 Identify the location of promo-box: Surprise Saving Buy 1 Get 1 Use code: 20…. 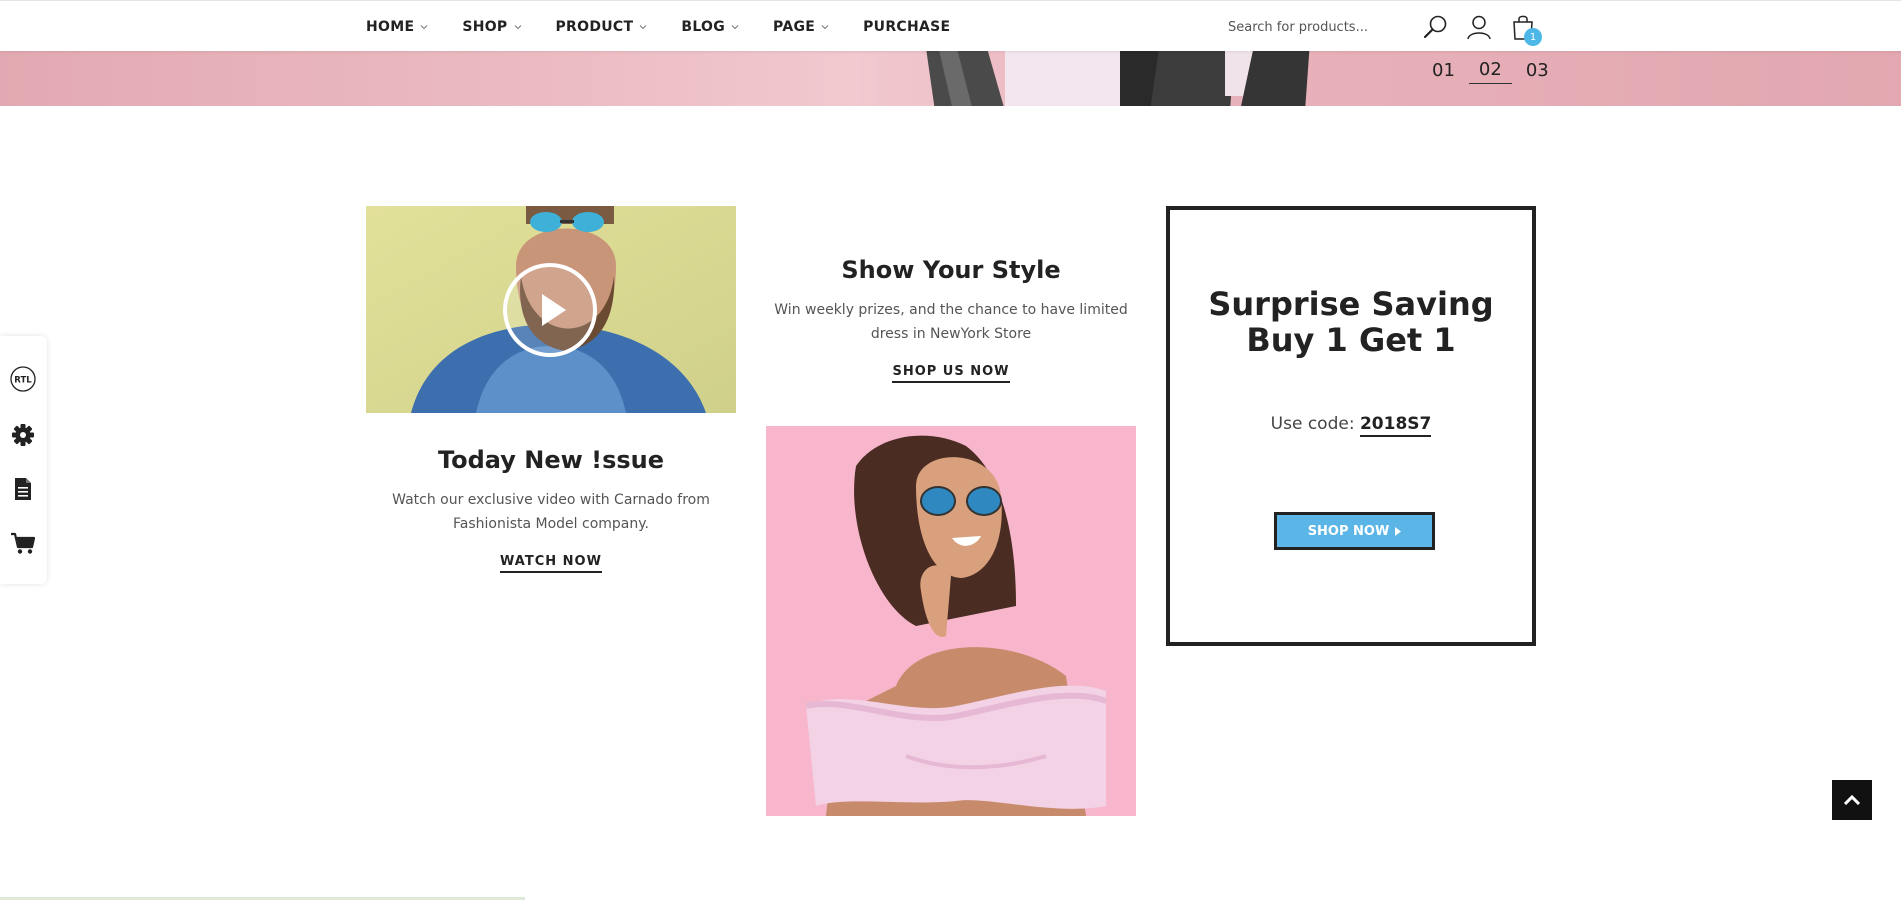
(1351, 426).